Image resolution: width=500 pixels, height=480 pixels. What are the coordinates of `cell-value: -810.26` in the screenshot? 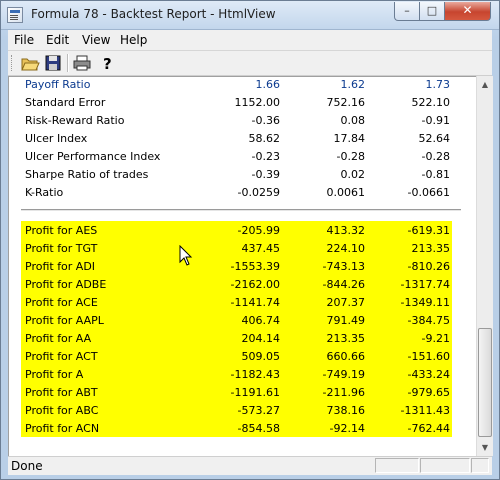 It's located at (428, 266).